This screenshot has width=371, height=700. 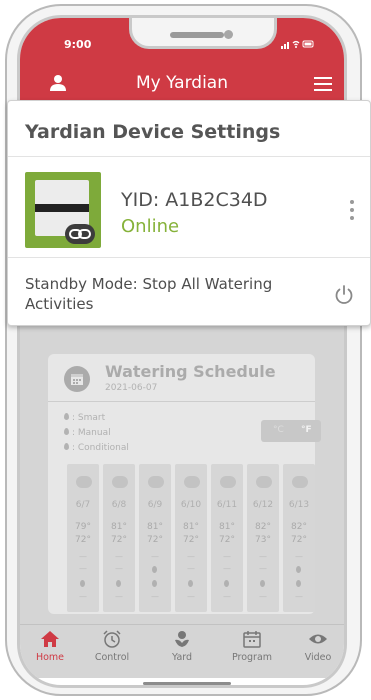 I want to click on device-image, so click(x=63, y=210).